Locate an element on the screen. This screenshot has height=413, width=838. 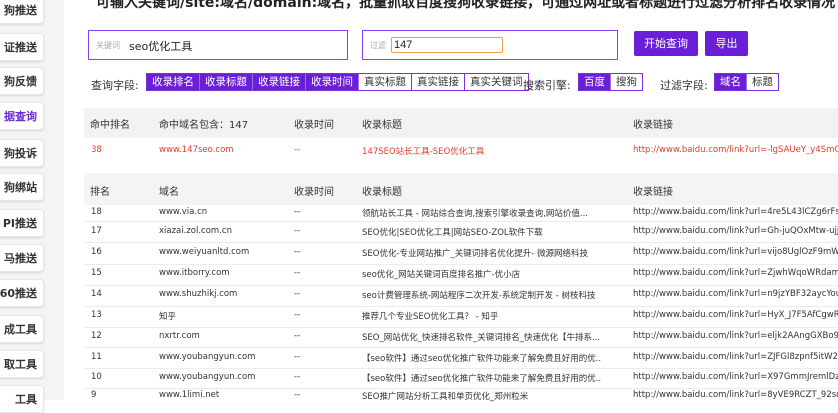
filter-fields-group: 域名 标题 is located at coordinates (746, 82).